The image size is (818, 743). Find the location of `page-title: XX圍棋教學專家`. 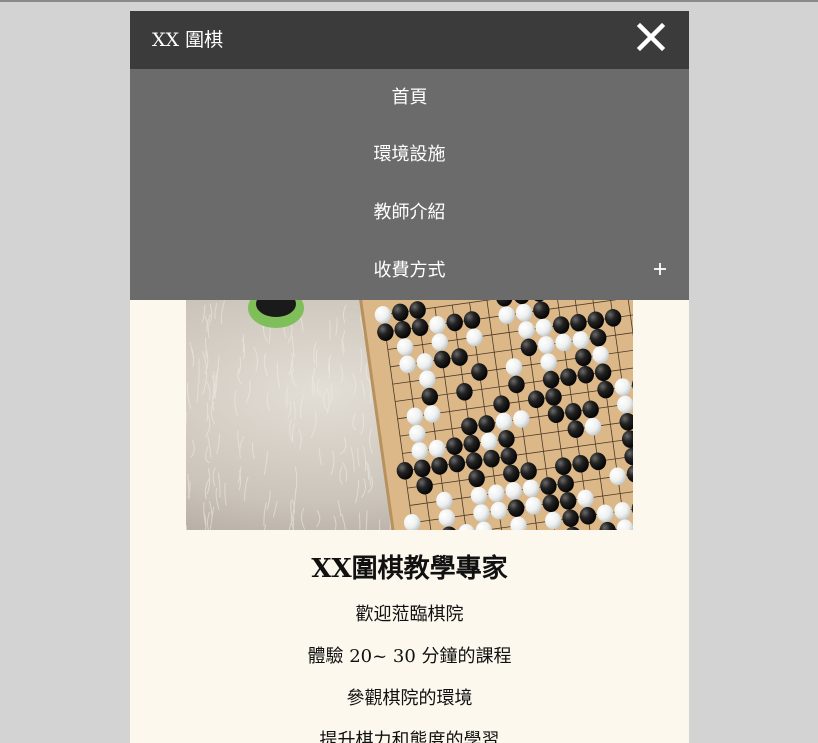

page-title: XX圍棋教學專家 is located at coordinates (409, 569).